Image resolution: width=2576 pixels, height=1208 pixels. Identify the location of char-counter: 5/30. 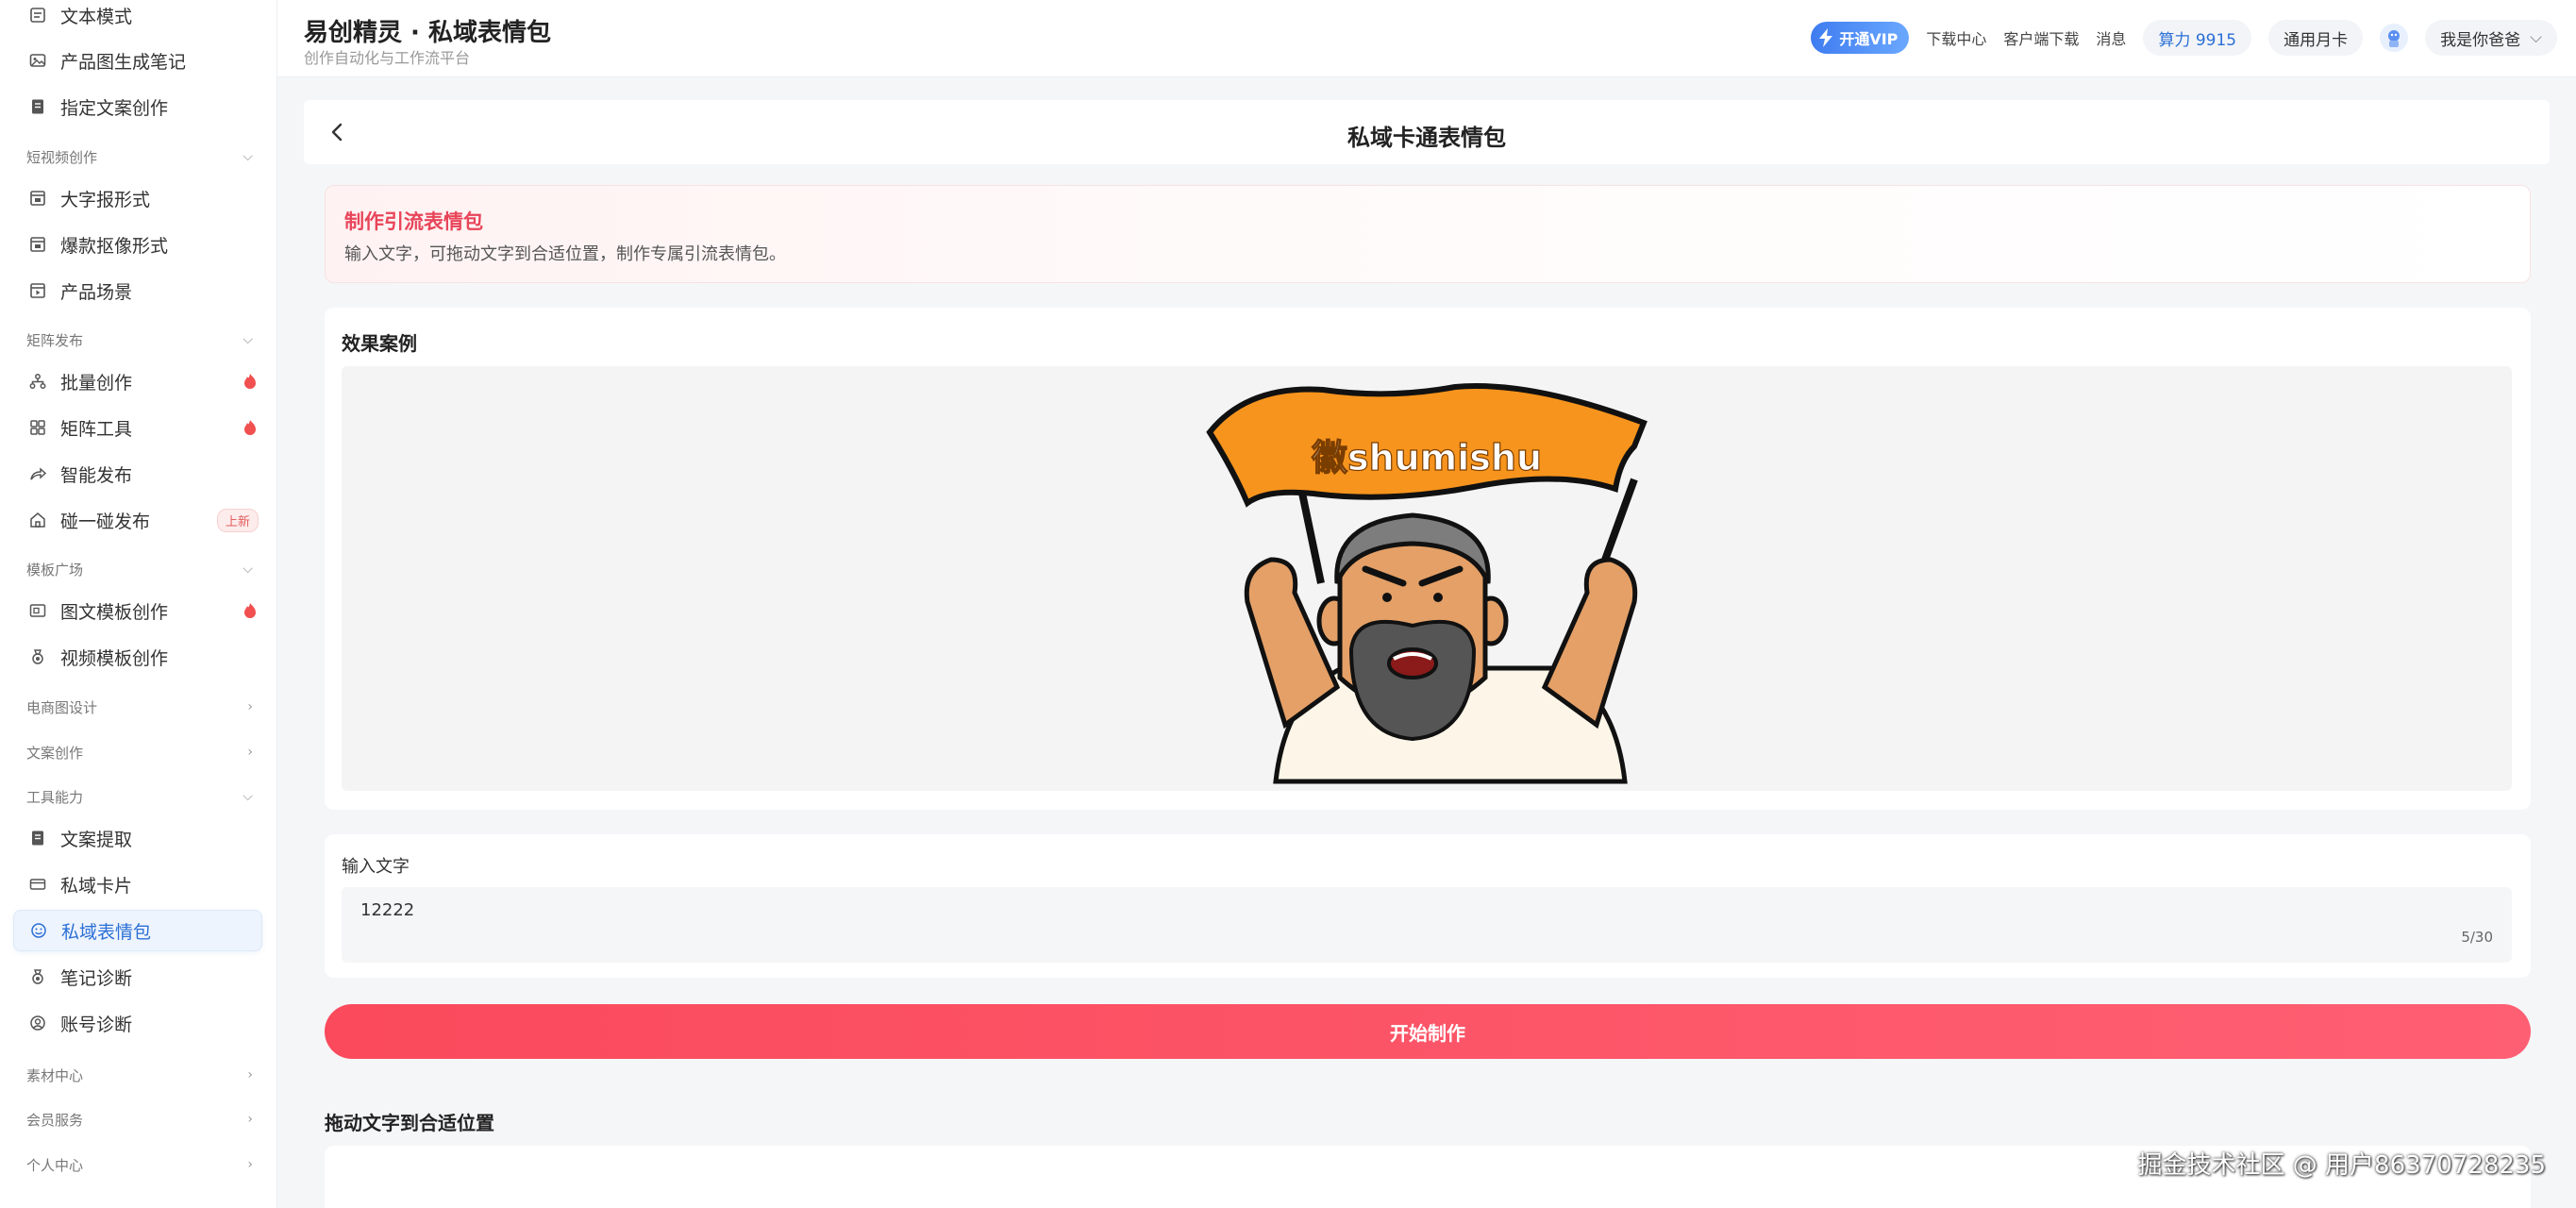
(2477, 937).